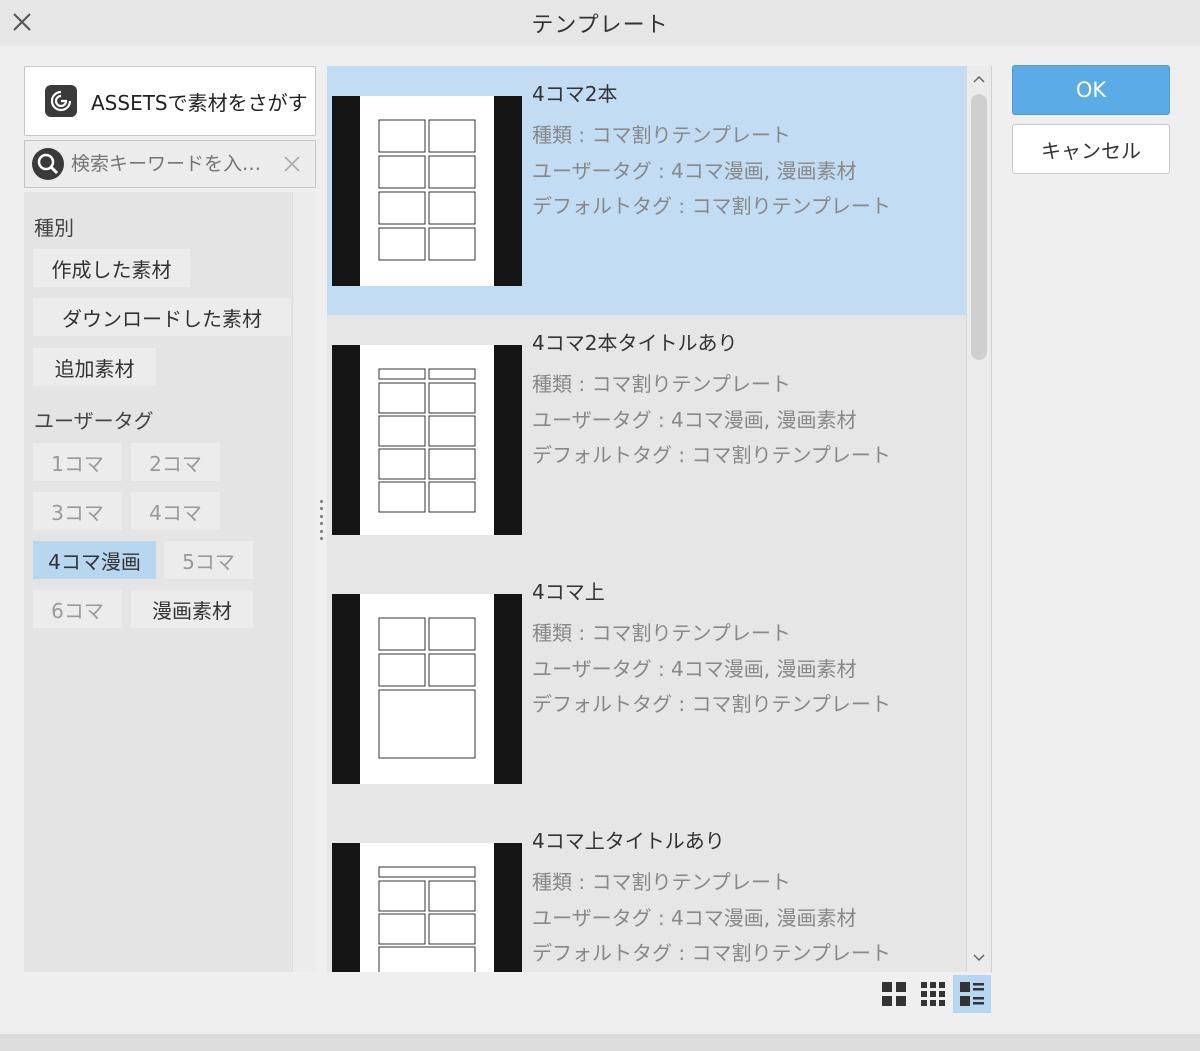  Describe the element at coordinates (979, 227) in the screenshot. I see `scroll-thumb` at that location.